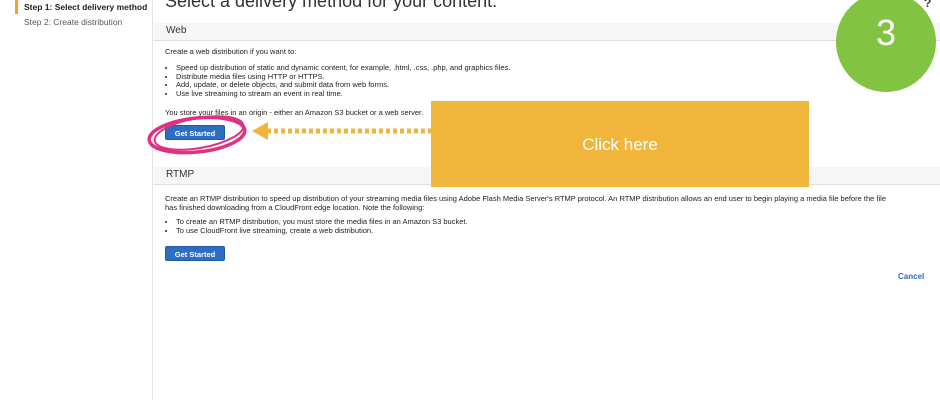 The image size is (940, 400). What do you see at coordinates (195, 132) in the screenshot?
I see `web-get-started-button: Get Started` at bounding box center [195, 132].